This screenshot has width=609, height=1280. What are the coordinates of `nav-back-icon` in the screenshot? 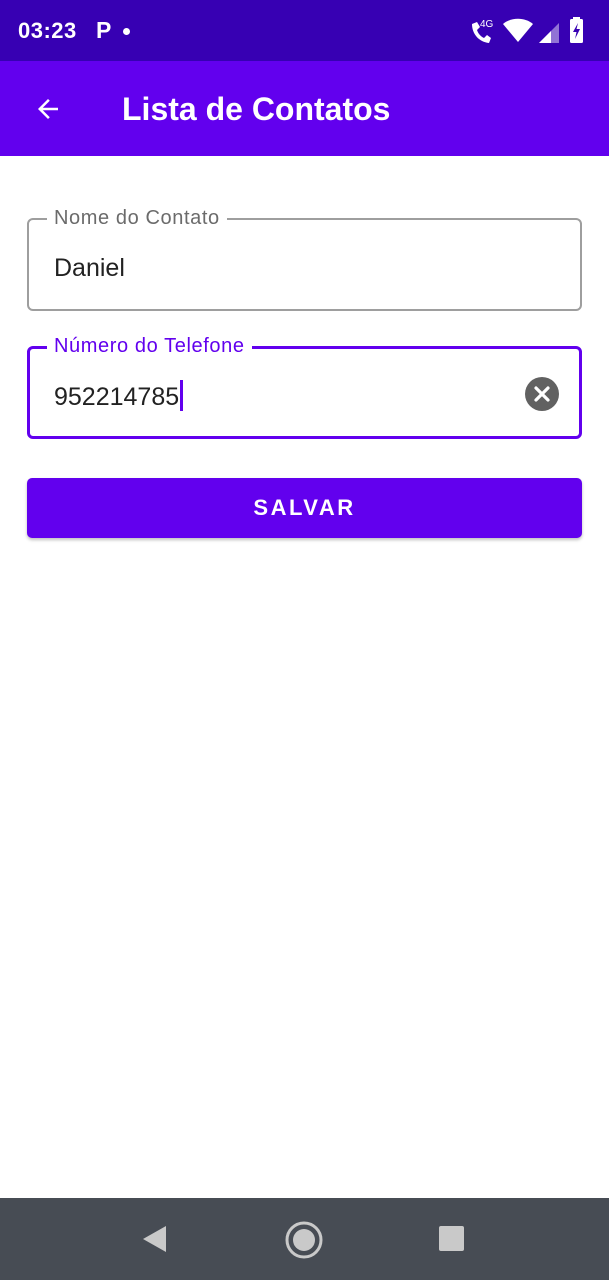 It's located at (154, 1239).